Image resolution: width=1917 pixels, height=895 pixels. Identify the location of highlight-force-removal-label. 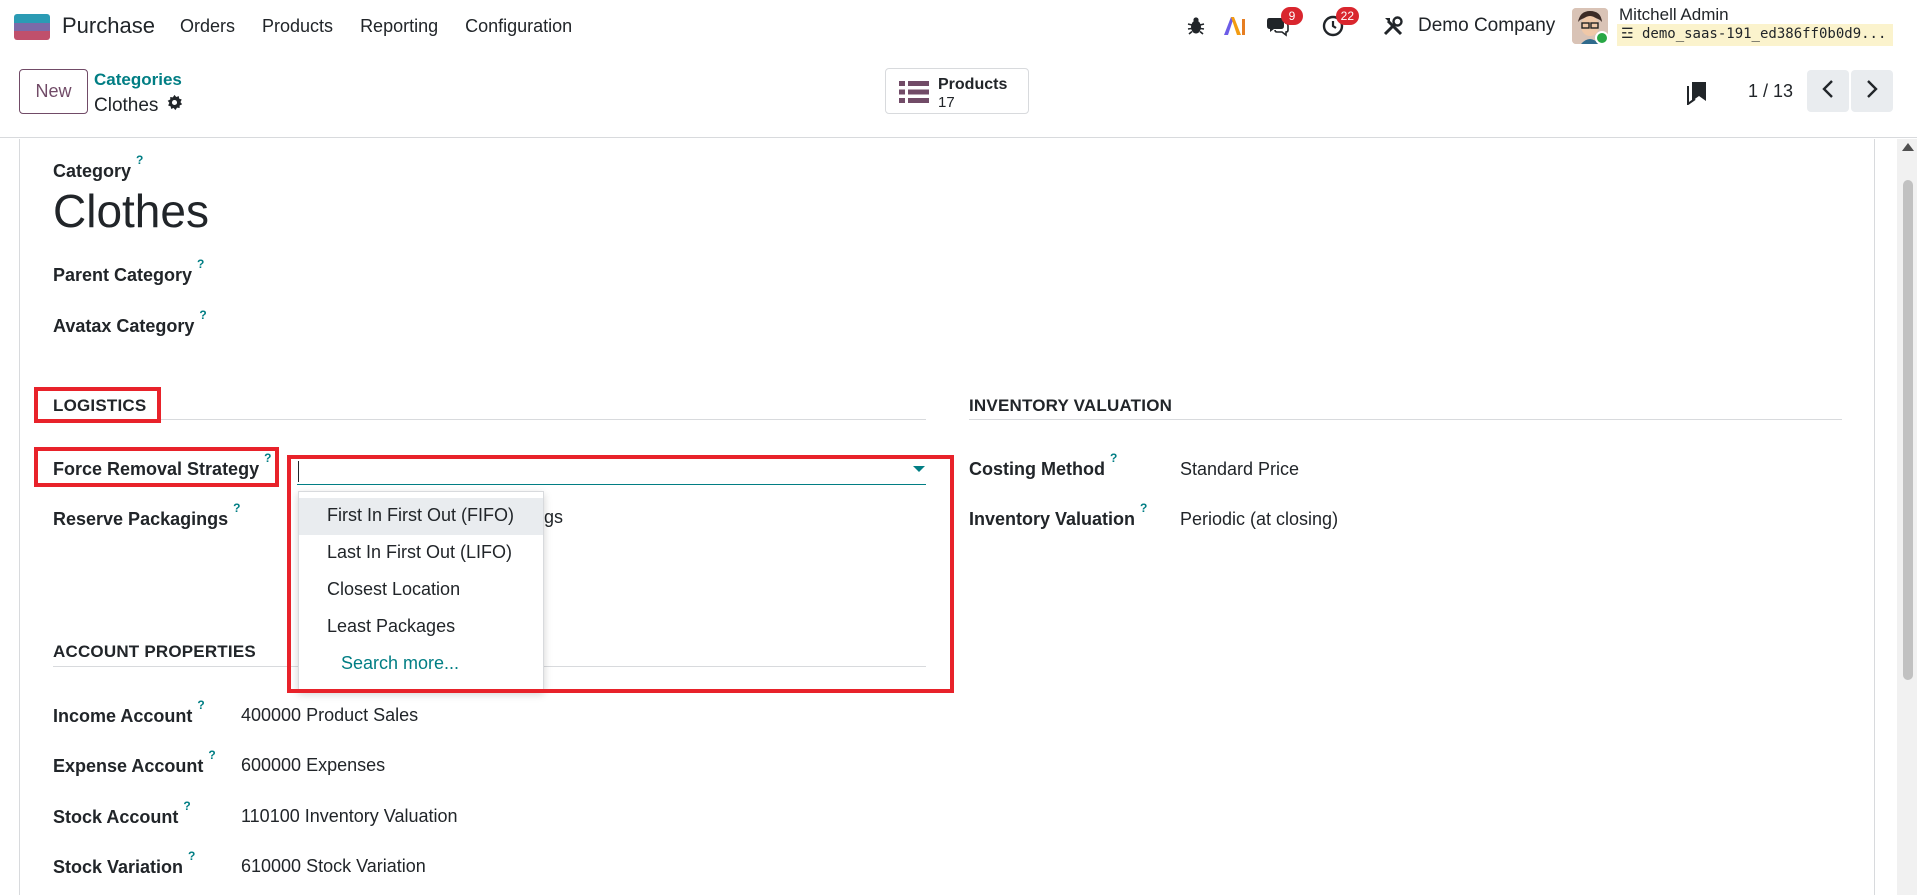
(156, 467).